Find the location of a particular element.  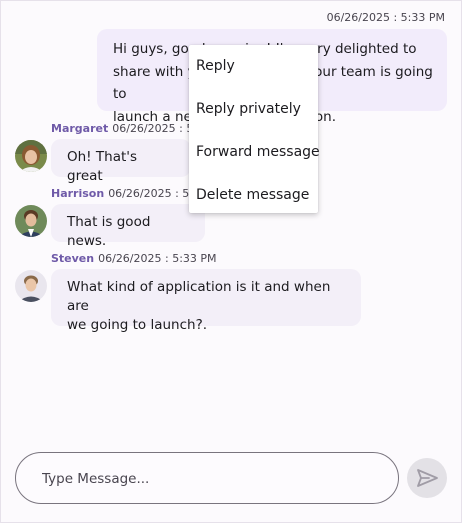

message-input-container is located at coordinates (207, 478).